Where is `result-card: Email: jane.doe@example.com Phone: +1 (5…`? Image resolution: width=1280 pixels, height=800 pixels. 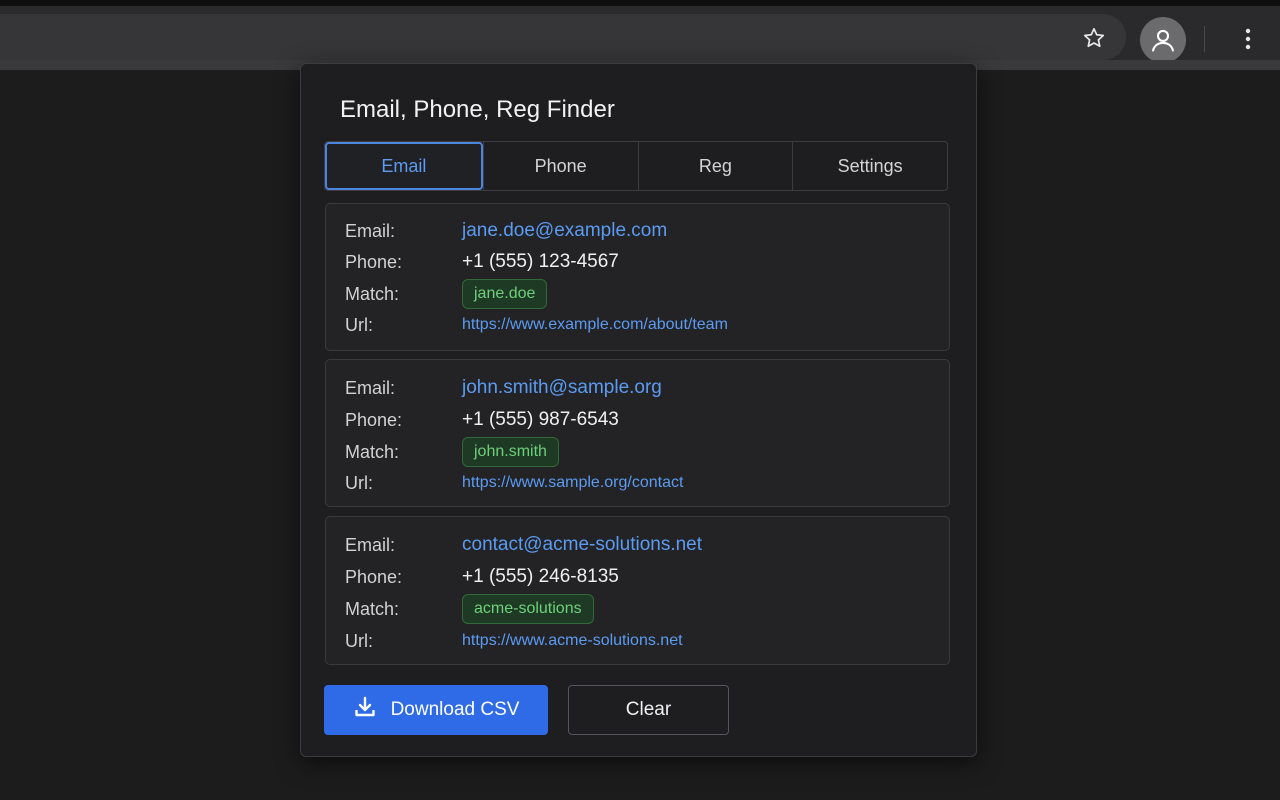
result-card: Email: jane.doe@example.com Phone: +1 (5… is located at coordinates (637, 277).